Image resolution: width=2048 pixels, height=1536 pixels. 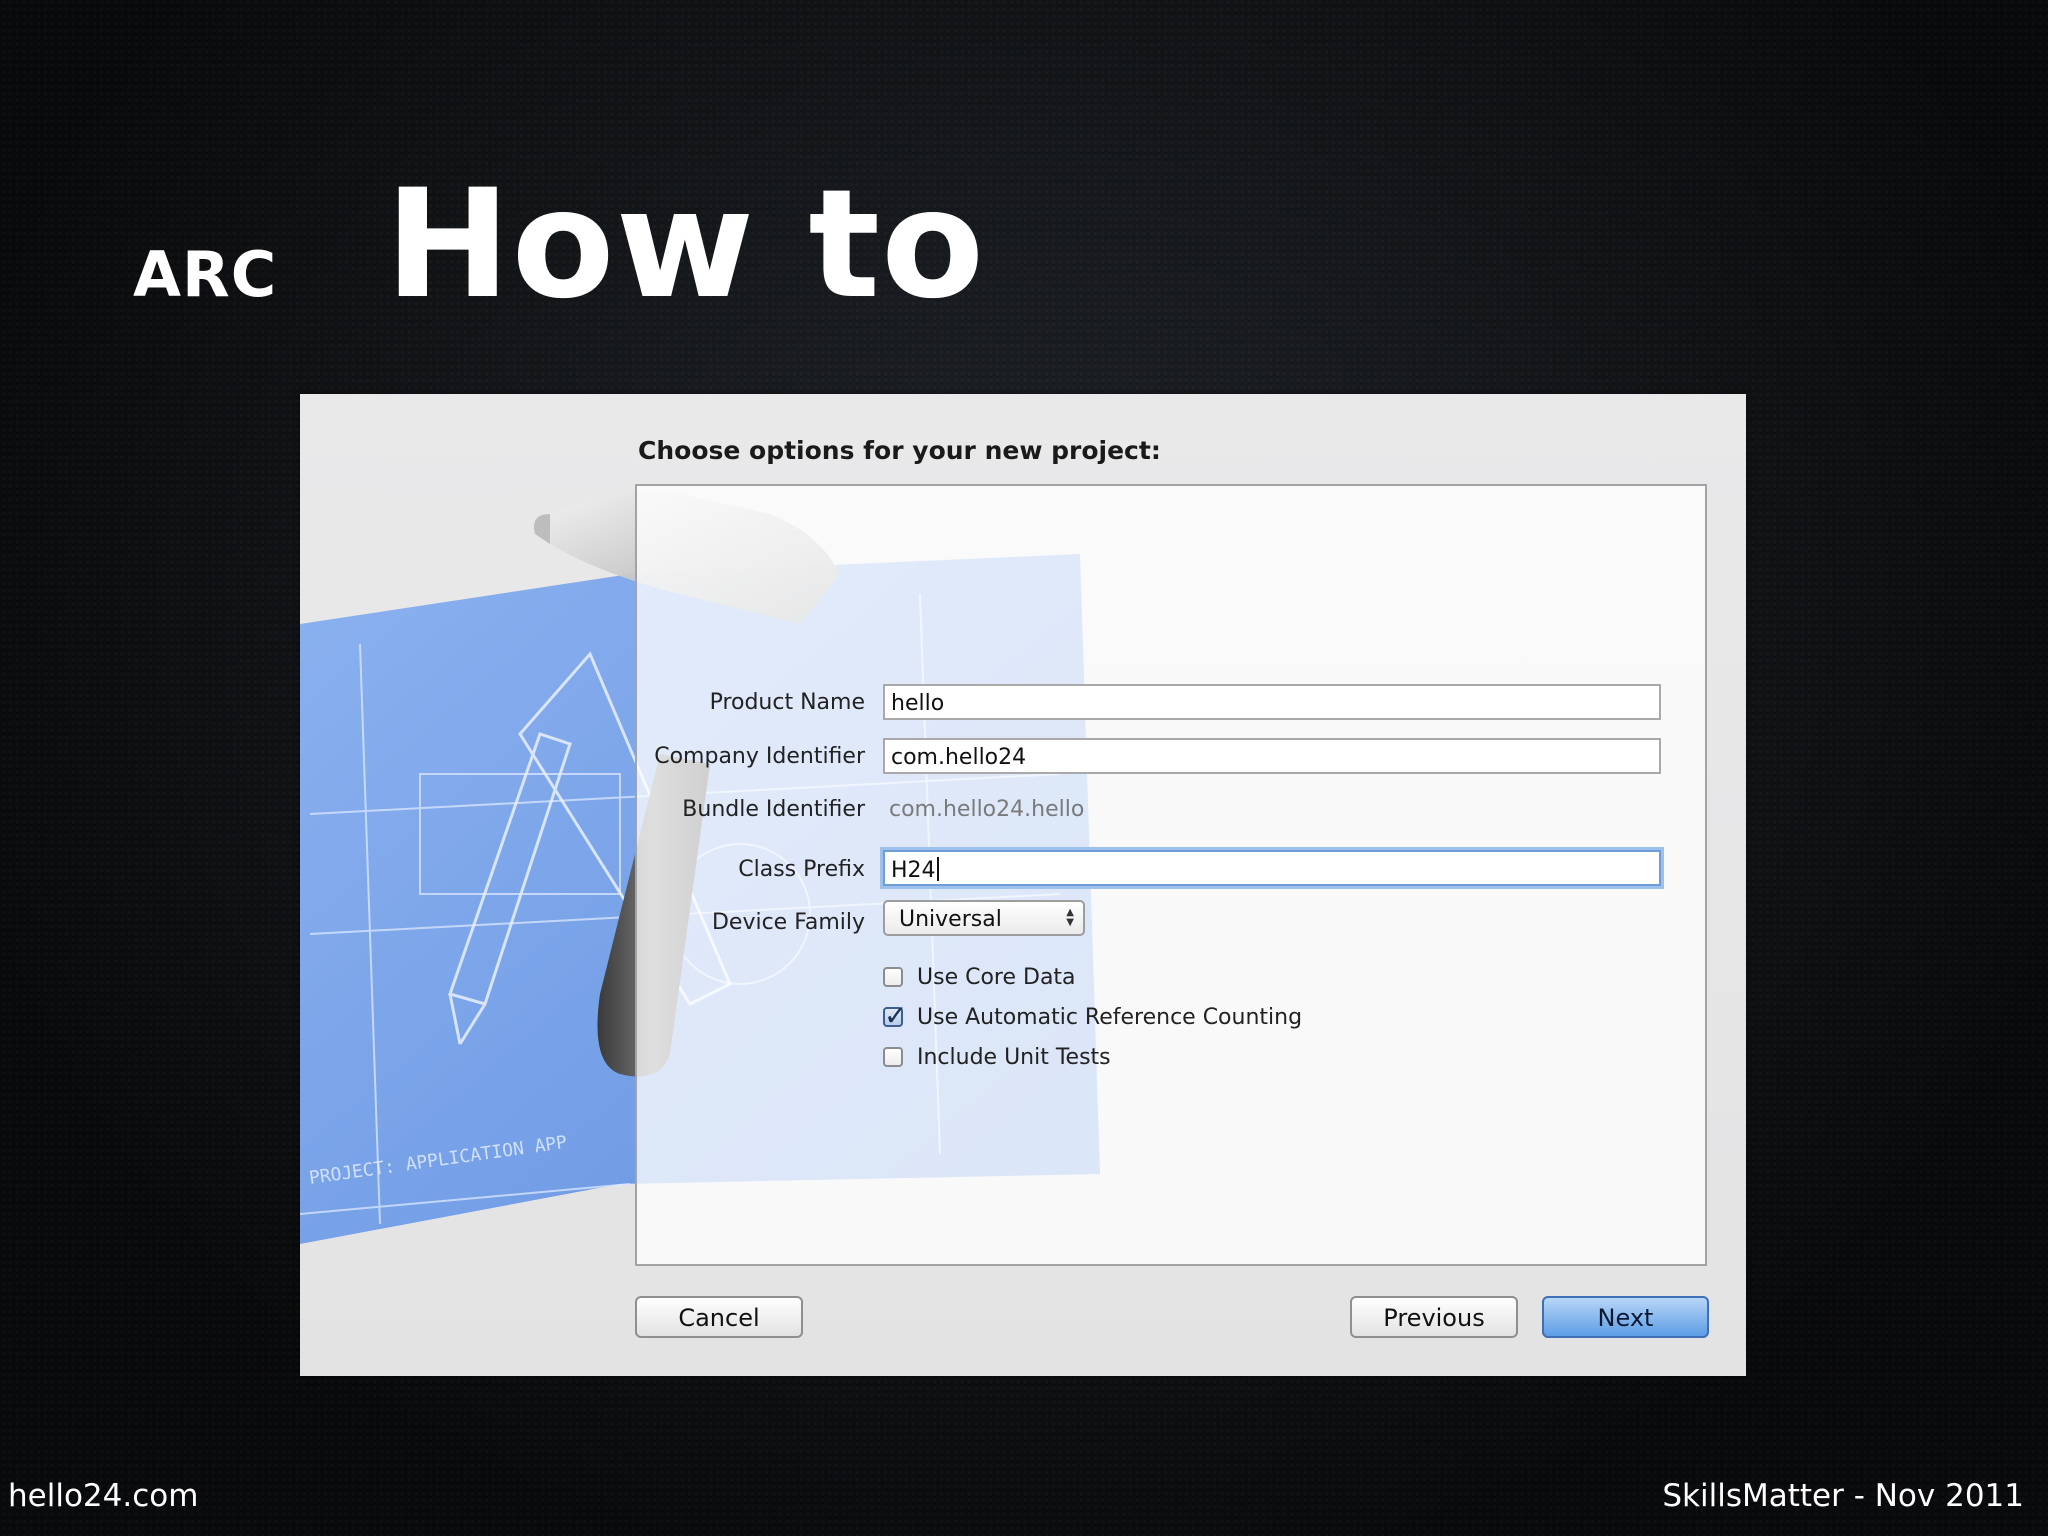 I want to click on next-button: Next, so click(x=1625, y=1317).